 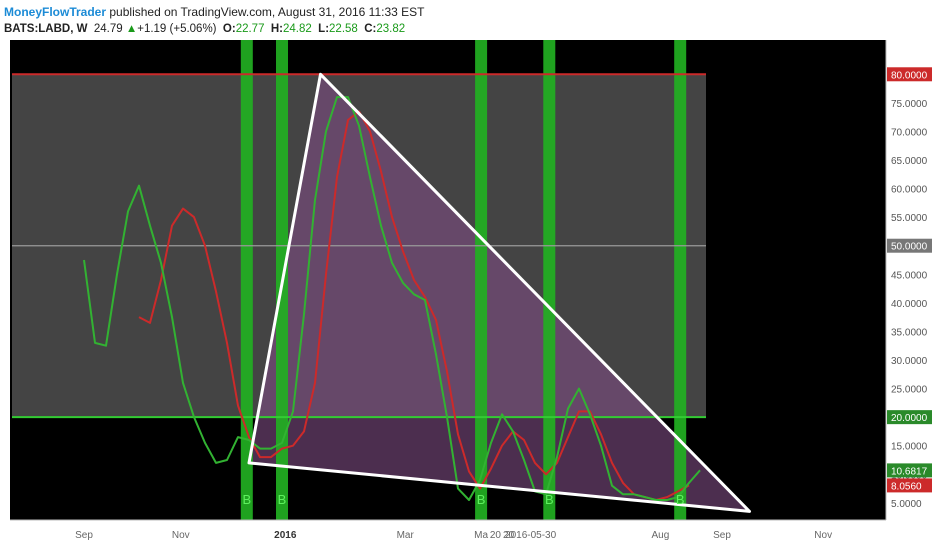 I want to click on author-name: MoneyFlowTrader, so click(x=55, y=12).